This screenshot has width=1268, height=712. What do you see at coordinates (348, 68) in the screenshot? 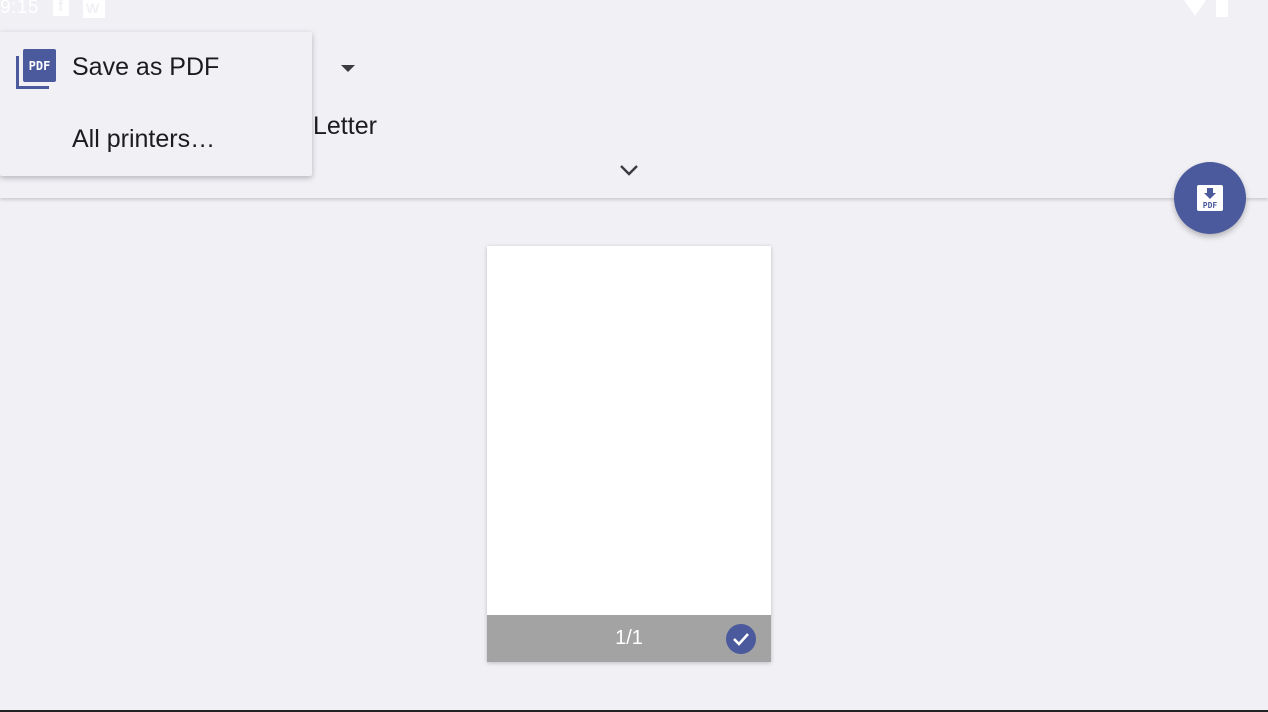
I see `printer-dropdown-arrow-icon` at bounding box center [348, 68].